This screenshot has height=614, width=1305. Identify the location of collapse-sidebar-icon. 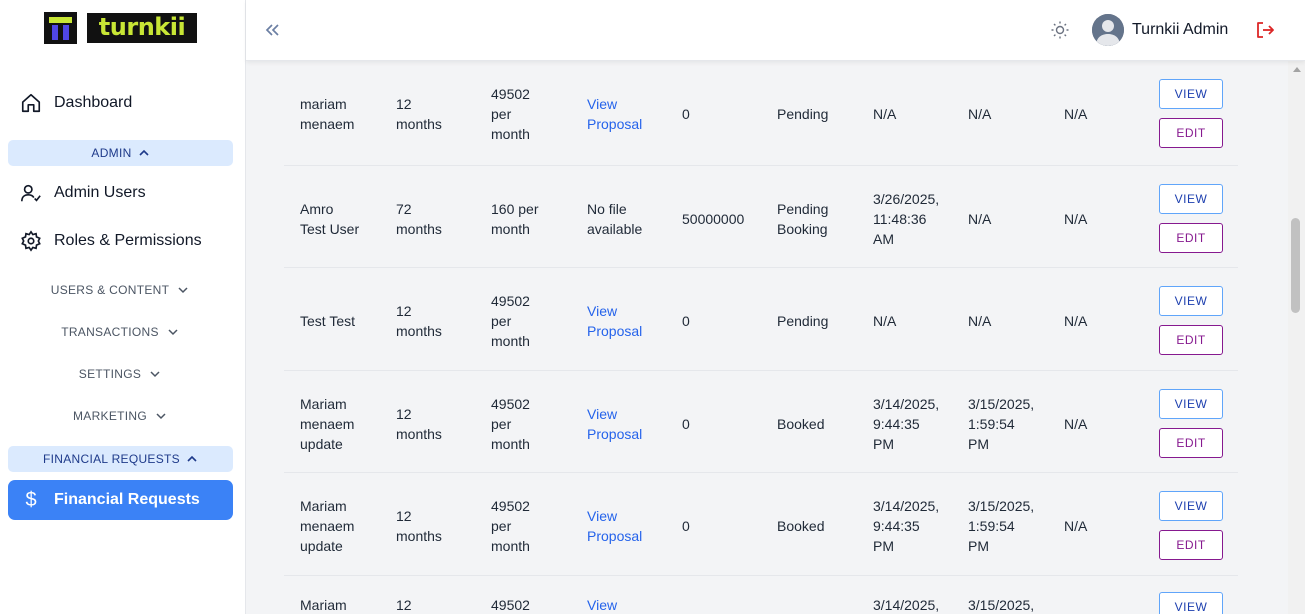
(272, 30).